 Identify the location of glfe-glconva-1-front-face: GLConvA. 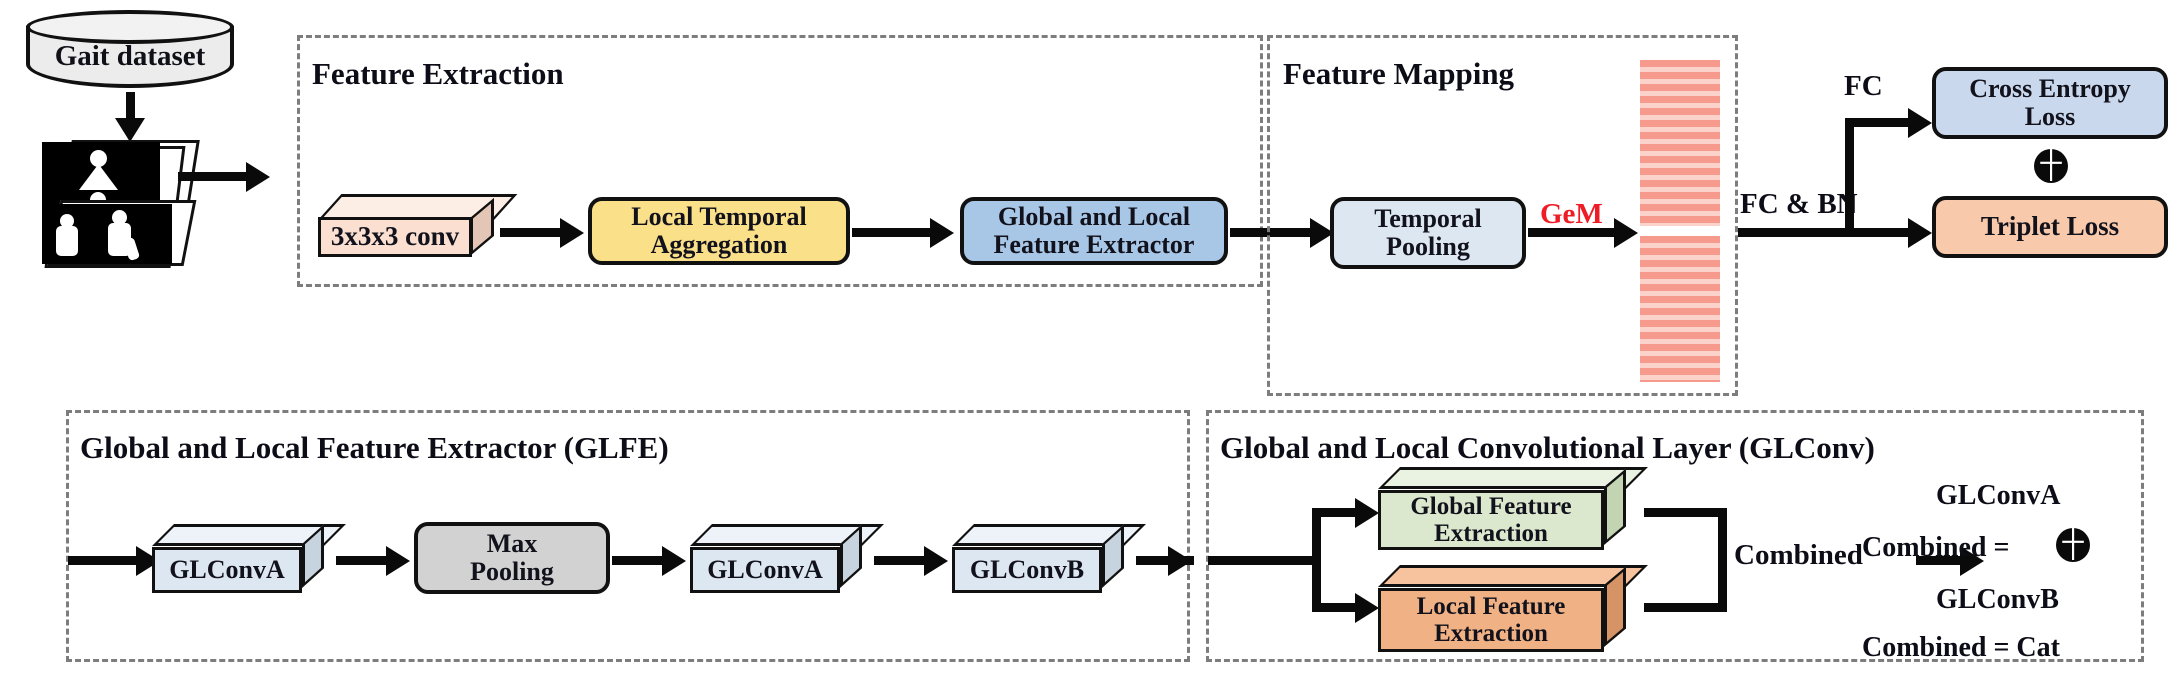
(227, 570).